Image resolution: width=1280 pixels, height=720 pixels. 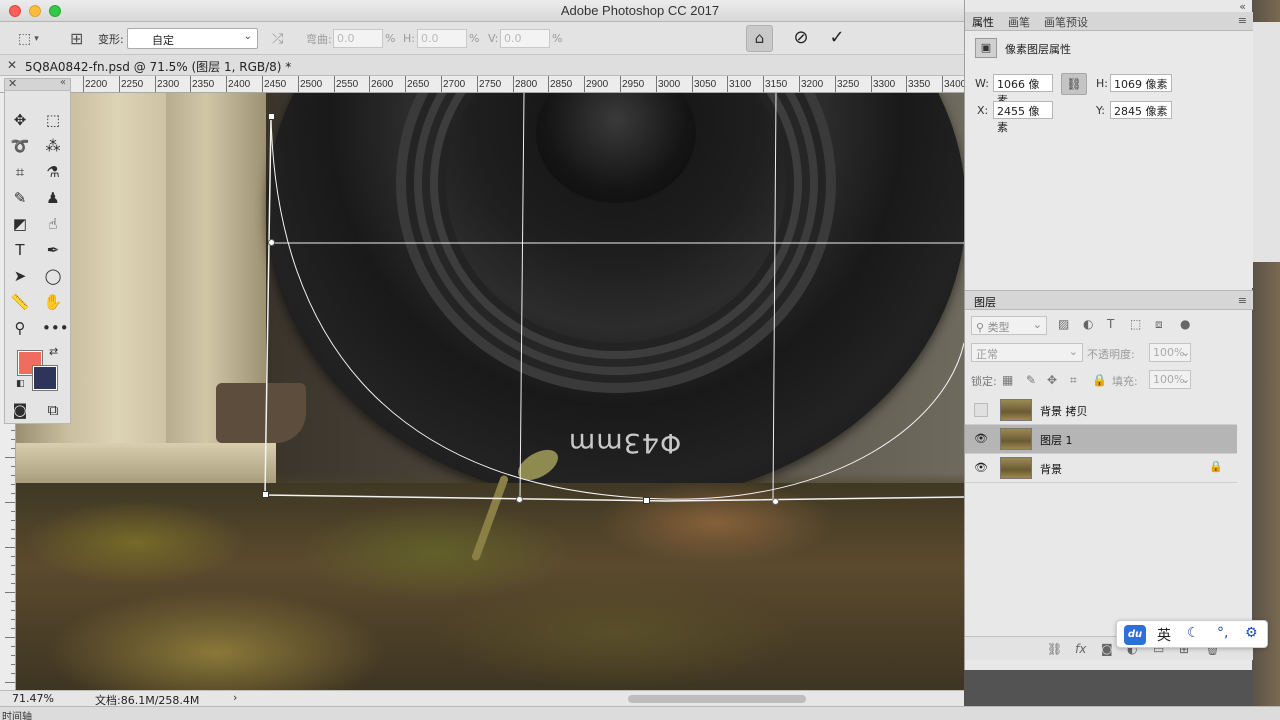 What do you see at coordinates (1073, 380) in the screenshot?
I see `lock-artboard-icon: ⌗` at bounding box center [1073, 380].